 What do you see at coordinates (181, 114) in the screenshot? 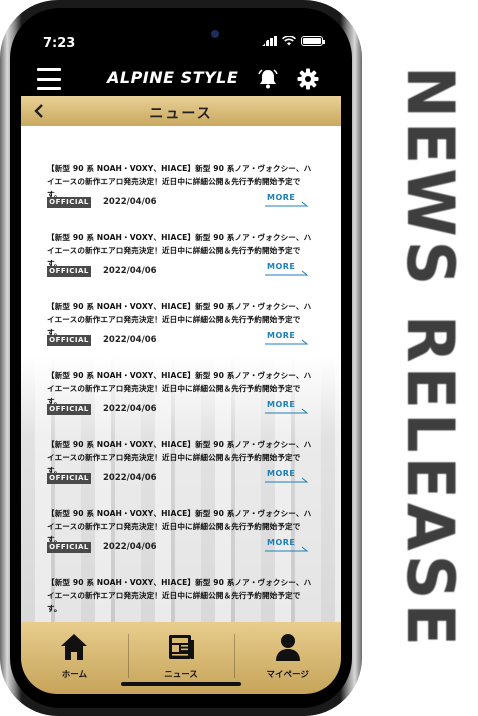
I see `page-title: ニュース` at bounding box center [181, 114].